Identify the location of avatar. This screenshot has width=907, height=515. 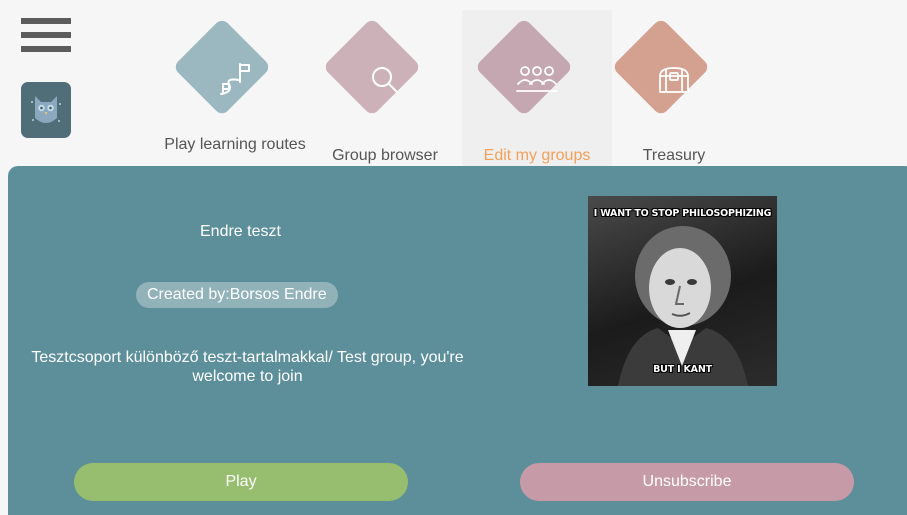
(46, 110).